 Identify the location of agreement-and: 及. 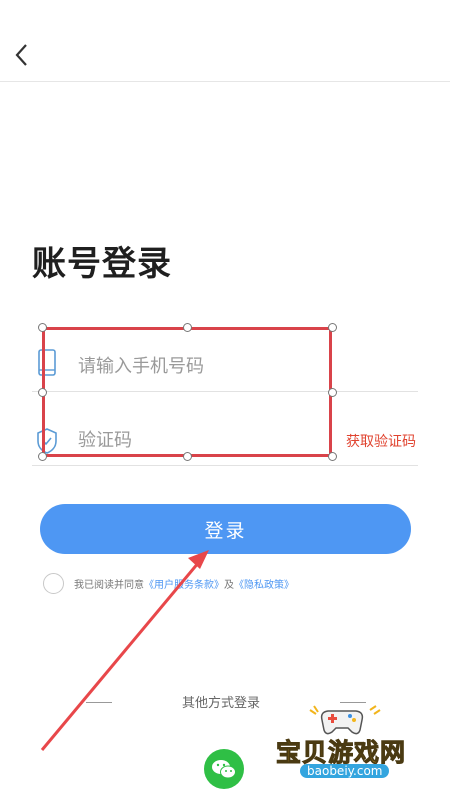
(229, 585).